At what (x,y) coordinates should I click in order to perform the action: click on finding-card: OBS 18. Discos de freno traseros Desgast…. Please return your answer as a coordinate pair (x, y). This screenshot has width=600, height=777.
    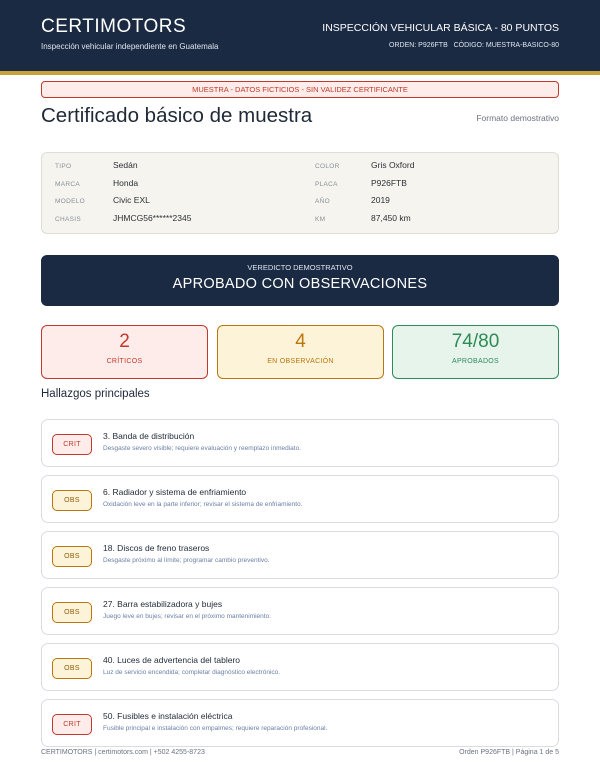
    Looking at the image, I should click on (300, 555).